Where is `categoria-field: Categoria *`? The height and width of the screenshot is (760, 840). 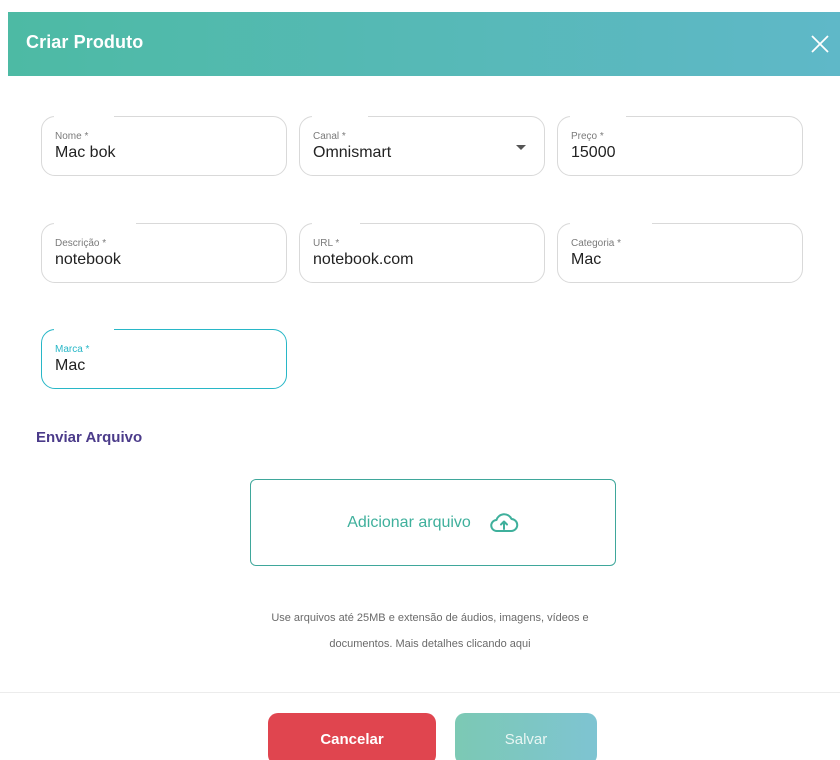 categoria-field: Categoria * is located at coordinates (680, 252).